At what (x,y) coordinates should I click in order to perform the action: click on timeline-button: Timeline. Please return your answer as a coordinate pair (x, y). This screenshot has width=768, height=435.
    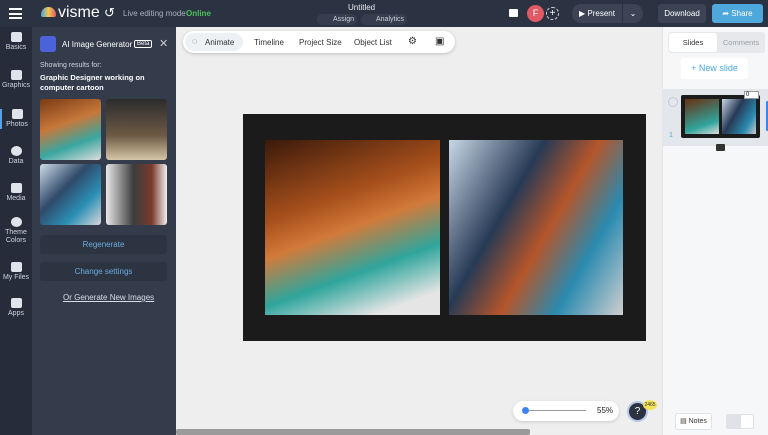
    Looking at the image, I should click on (269, 42).